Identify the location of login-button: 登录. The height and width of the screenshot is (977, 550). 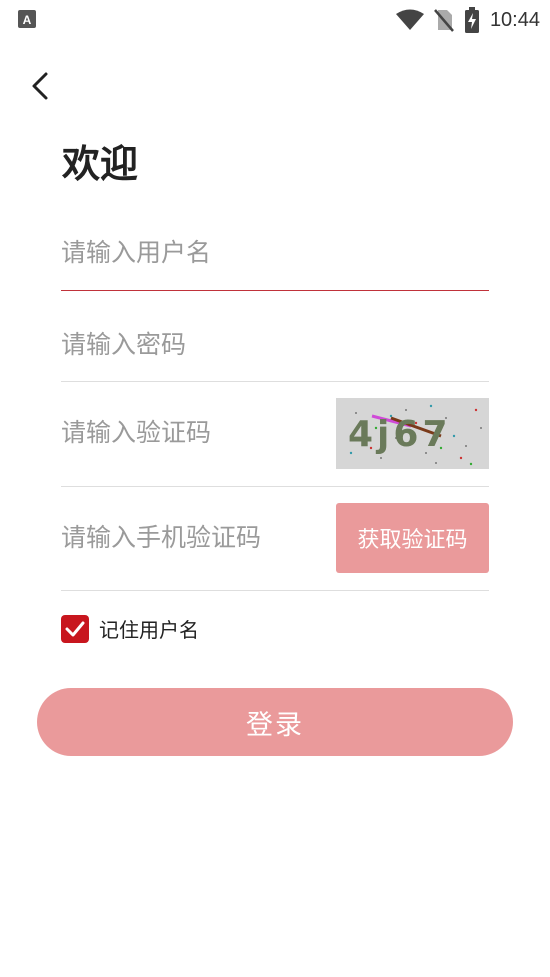
(275, 722).